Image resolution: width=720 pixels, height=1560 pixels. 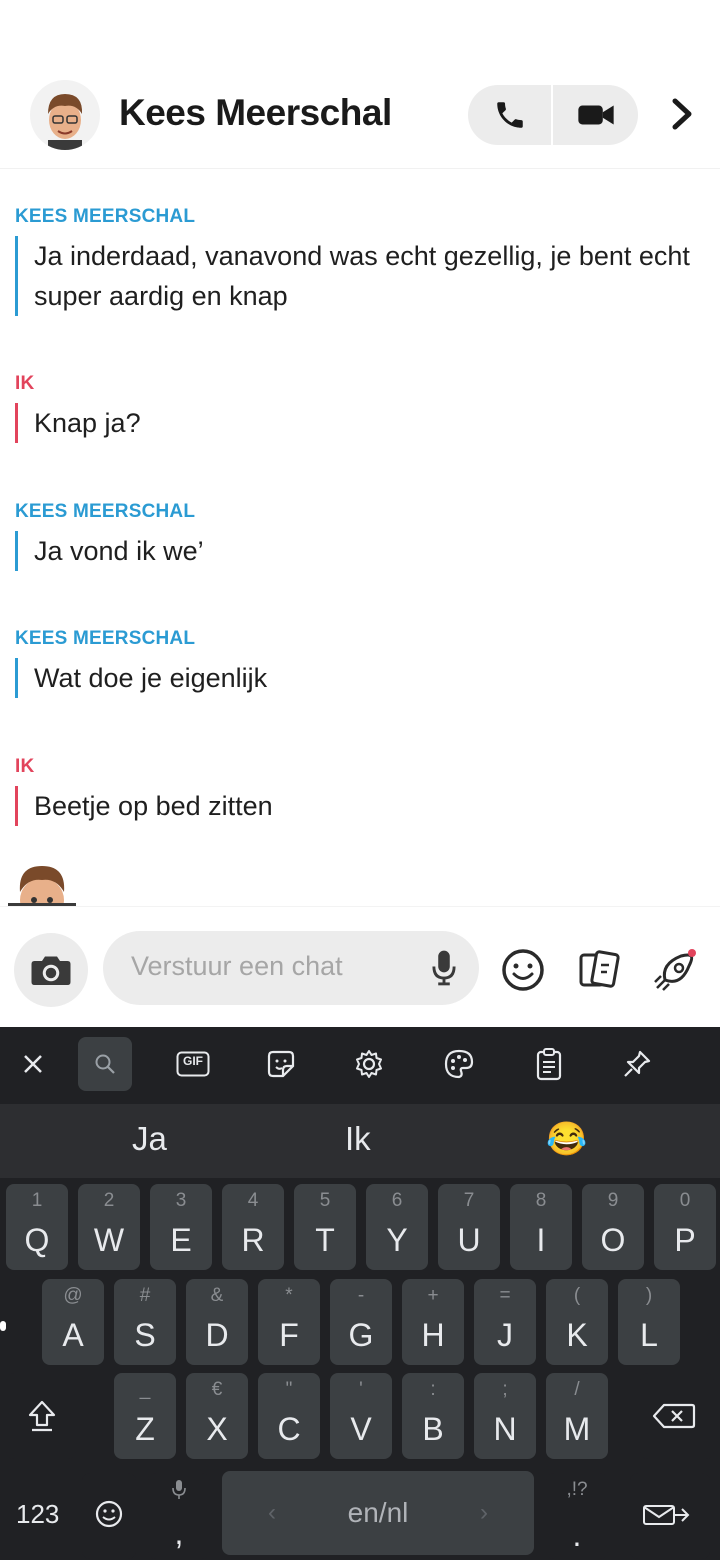 I want to click on keyboard-smiley-icon, so click(x=109, y=1514).